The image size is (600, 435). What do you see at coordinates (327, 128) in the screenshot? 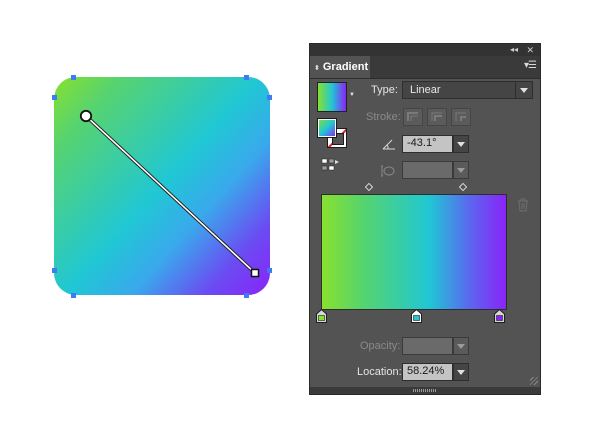
I see `fill-swatch` at bounding box center [327, 128].